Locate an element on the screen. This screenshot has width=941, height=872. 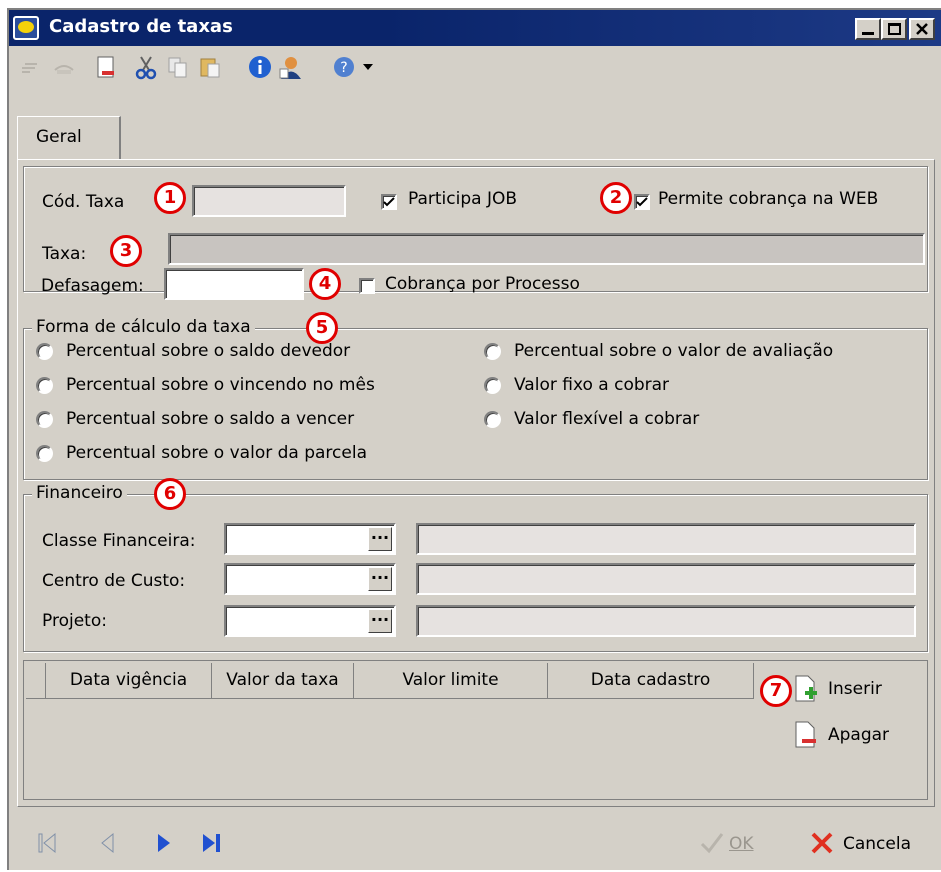
maximize-button is located at coordinates (894, 29).